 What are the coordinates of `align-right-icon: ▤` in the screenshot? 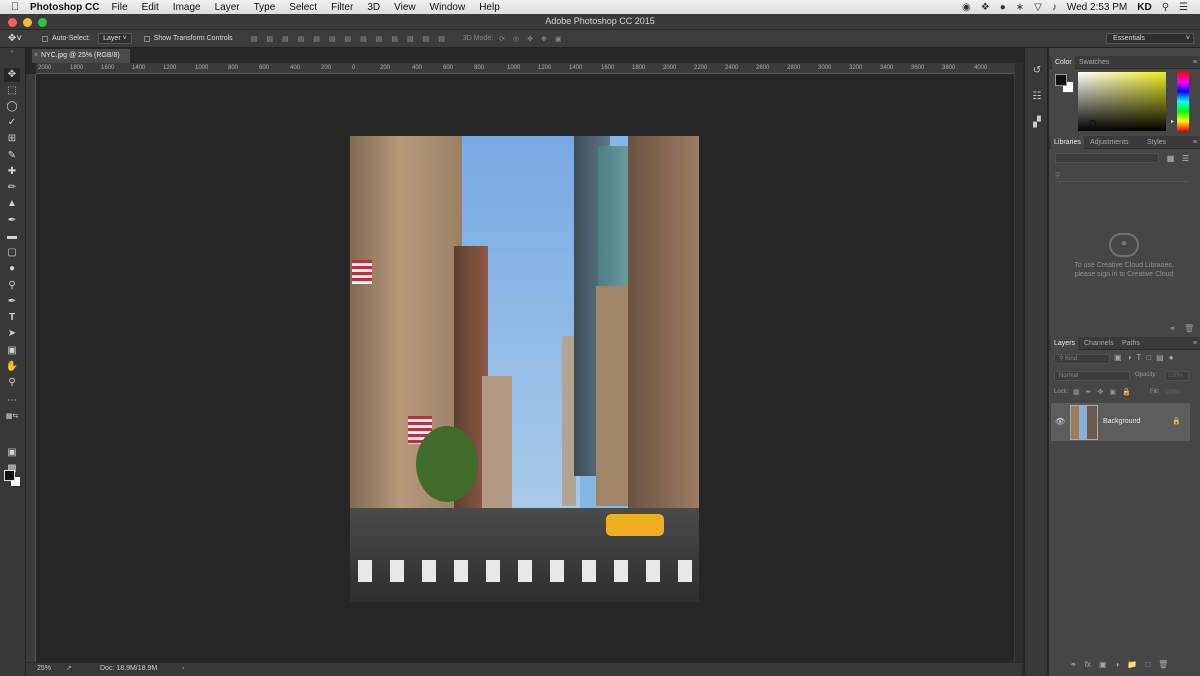 It's located at (332, 39).